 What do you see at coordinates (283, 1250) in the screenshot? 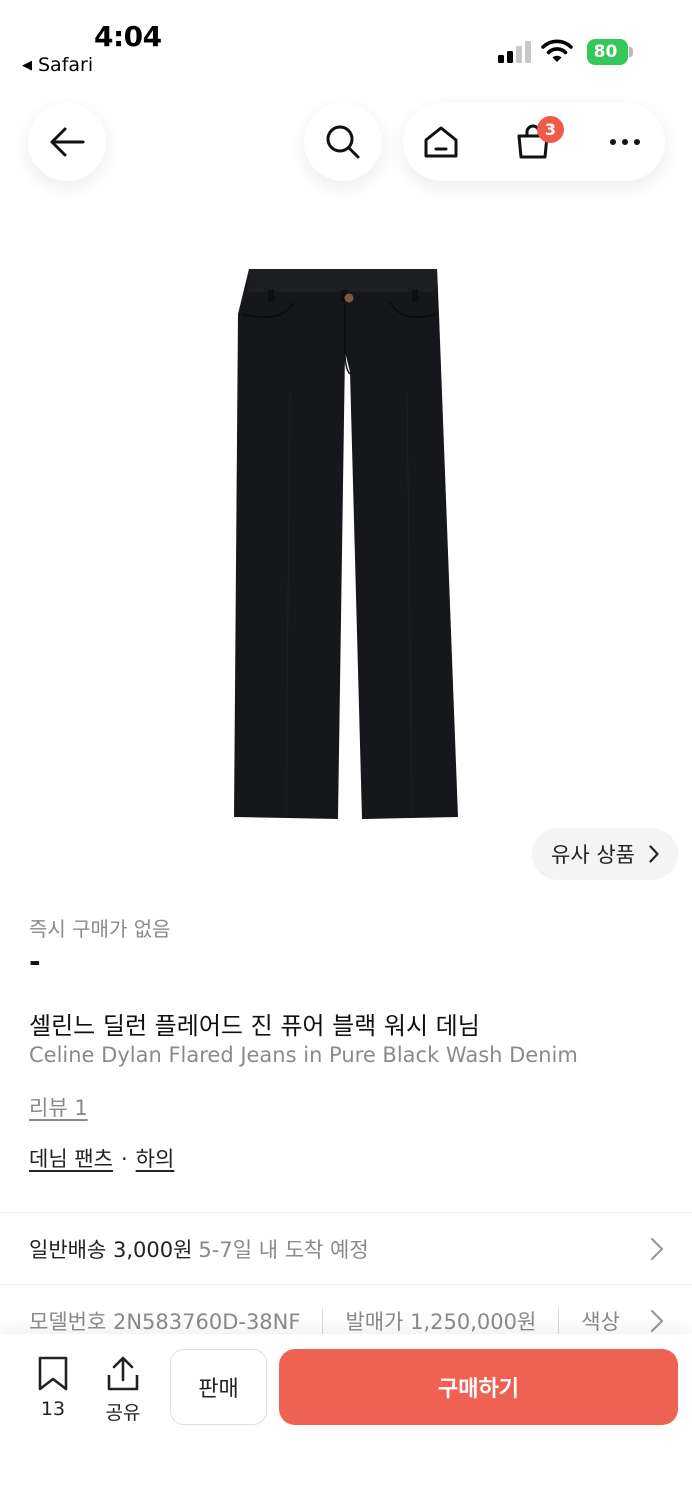
I see `shipping-eta: 5-7일 내 도착 예정` at bounding box center [283, 1250].